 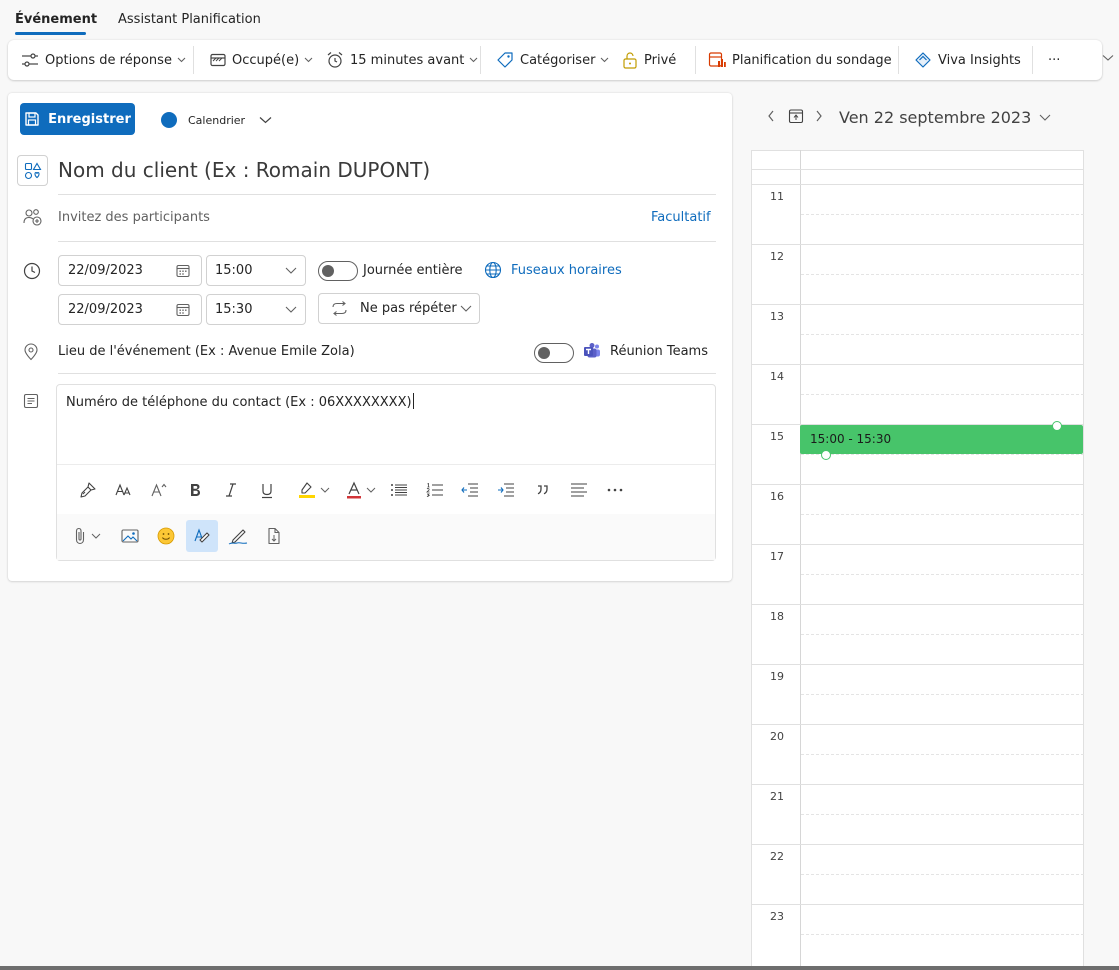 I want to click on underline-button, so click(x=267, y=490).